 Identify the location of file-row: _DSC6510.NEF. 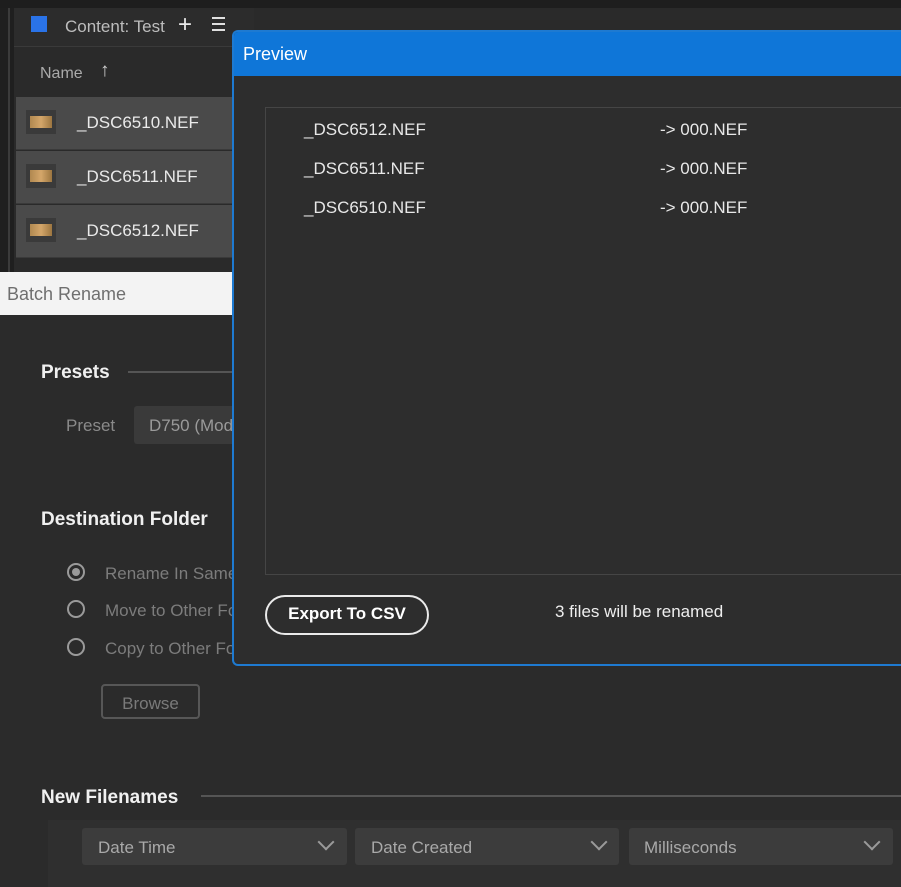
(136, 123).